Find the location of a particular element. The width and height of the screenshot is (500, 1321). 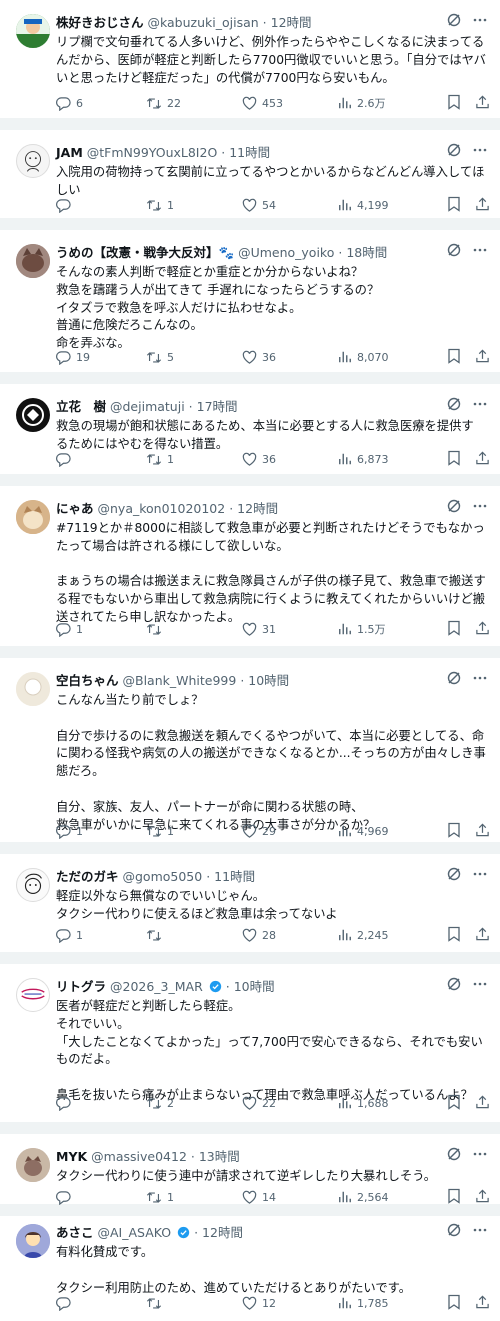

views-button: 1,688 is located at coordinates (387, 1103).